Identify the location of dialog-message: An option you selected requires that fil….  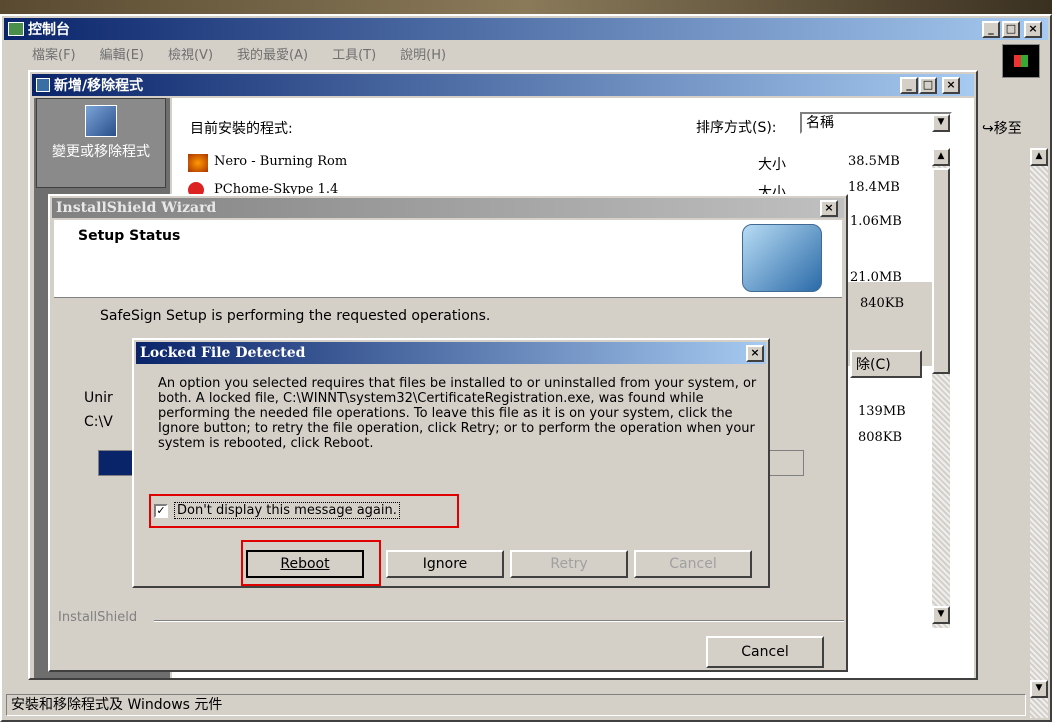
(457, 413).